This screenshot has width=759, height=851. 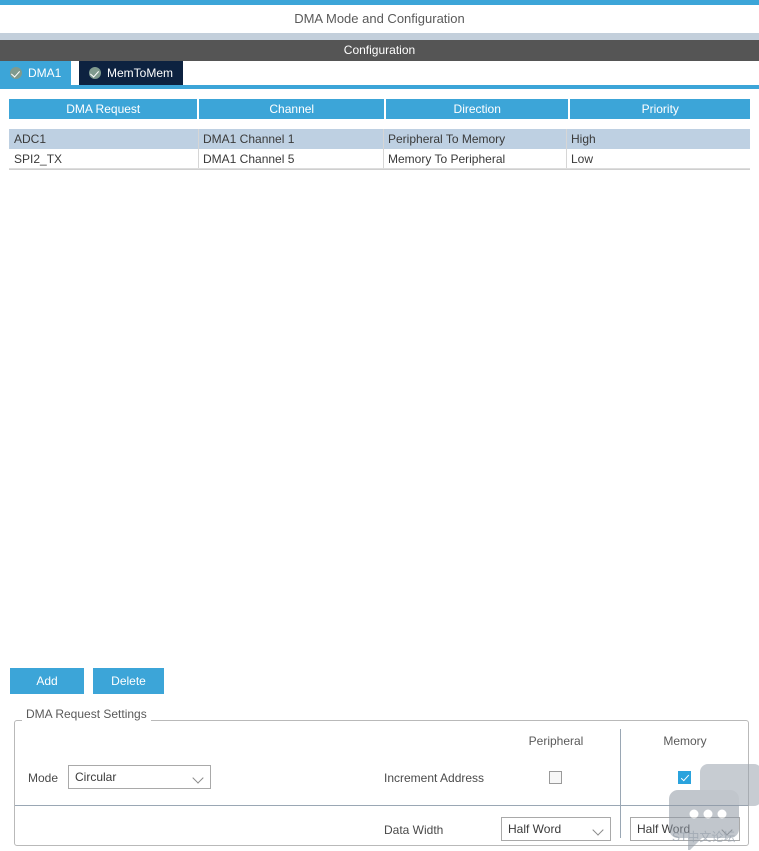 What do you see at coordinates (685, 741) in the screenshot?
I see `memory-column-header: Memory` at bounding box center [685, 741].